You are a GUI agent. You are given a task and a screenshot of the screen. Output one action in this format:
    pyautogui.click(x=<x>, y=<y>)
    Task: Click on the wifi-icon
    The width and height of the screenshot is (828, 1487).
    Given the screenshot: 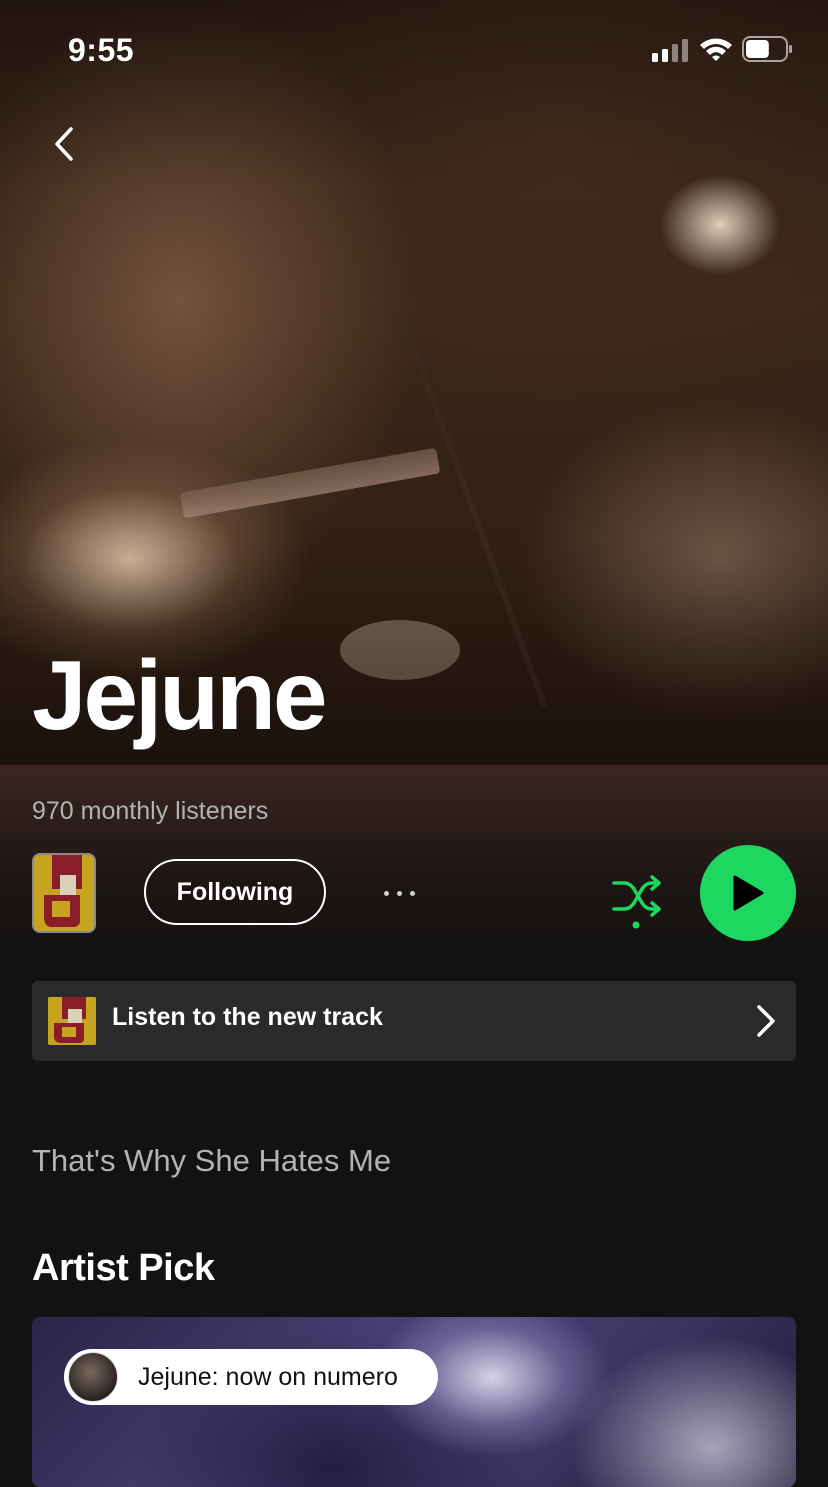 What is the action you would take?
    pyautogui.click(x=716, y=49)
    